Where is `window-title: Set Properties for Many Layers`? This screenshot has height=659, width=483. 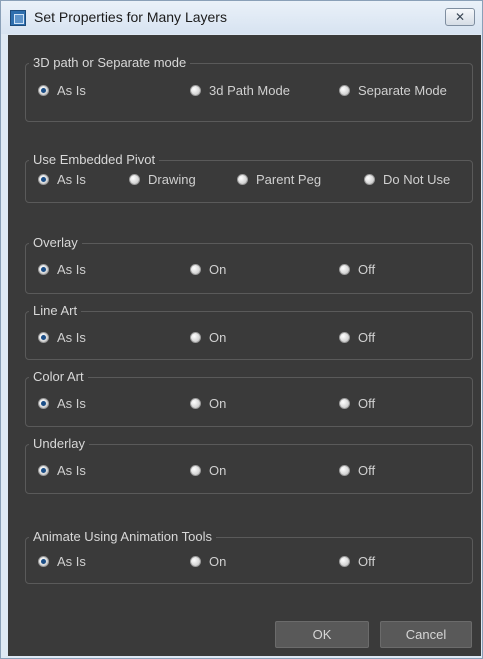
window-title: Set Properties for Many Layers is located at coordinates (130, 17).